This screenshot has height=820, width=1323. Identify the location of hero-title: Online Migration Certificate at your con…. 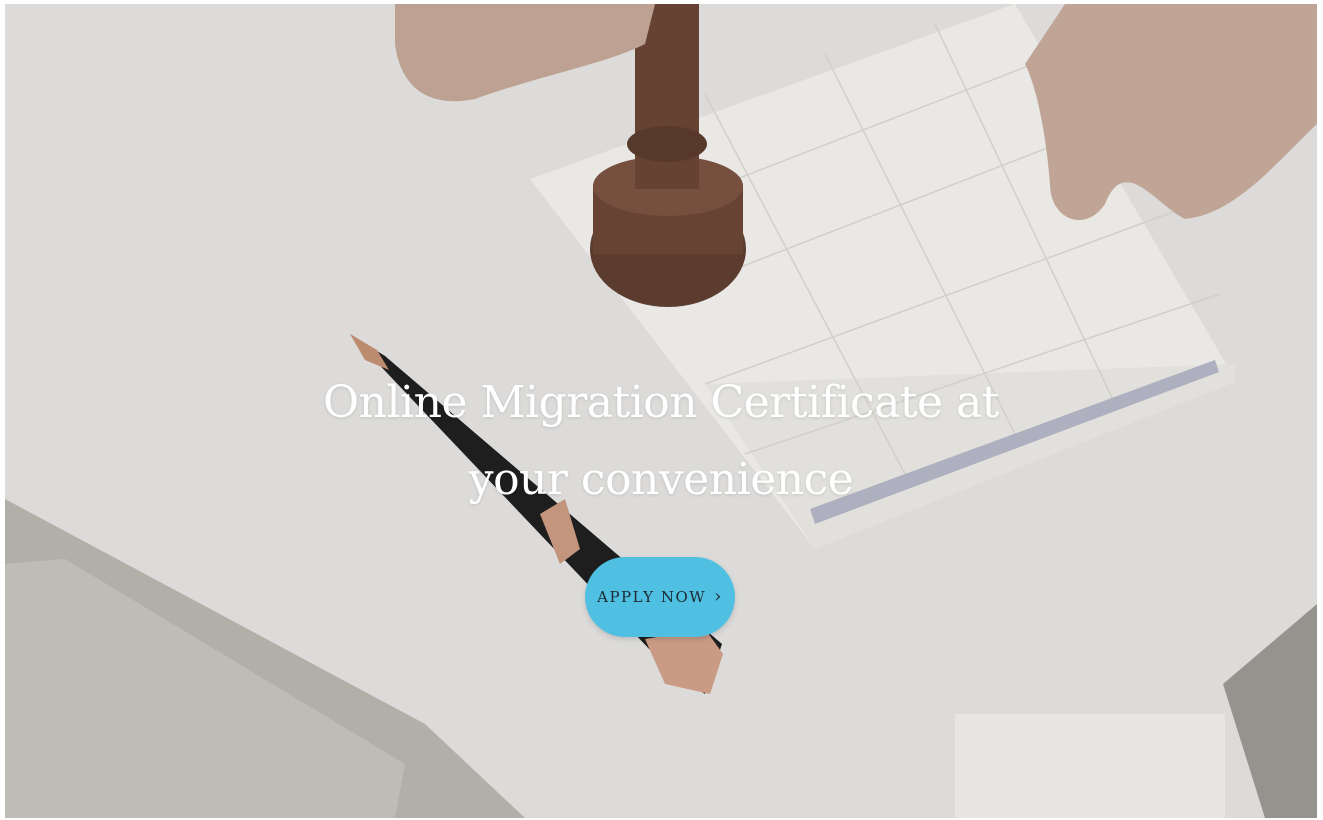
(661, 441).